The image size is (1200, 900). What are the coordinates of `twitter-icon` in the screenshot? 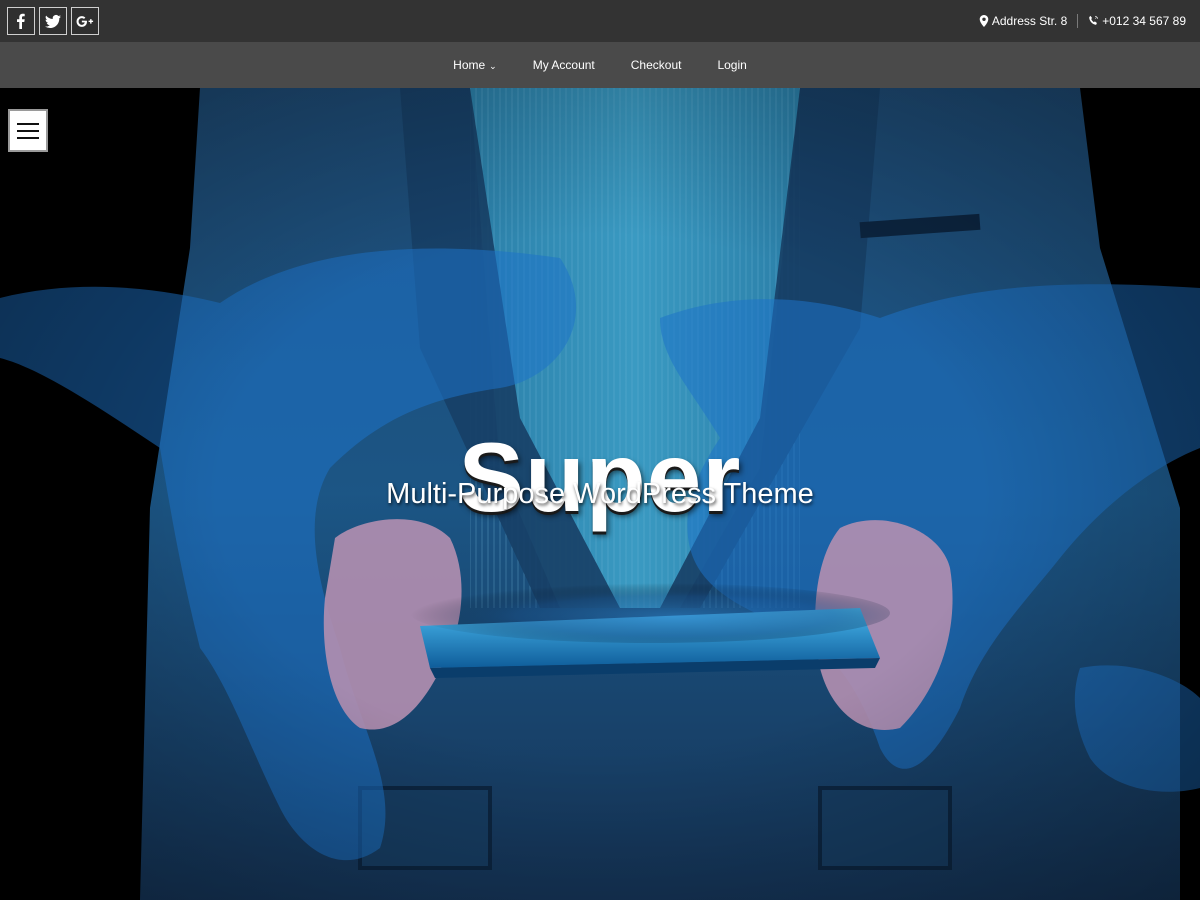 It's located at (53, 21).